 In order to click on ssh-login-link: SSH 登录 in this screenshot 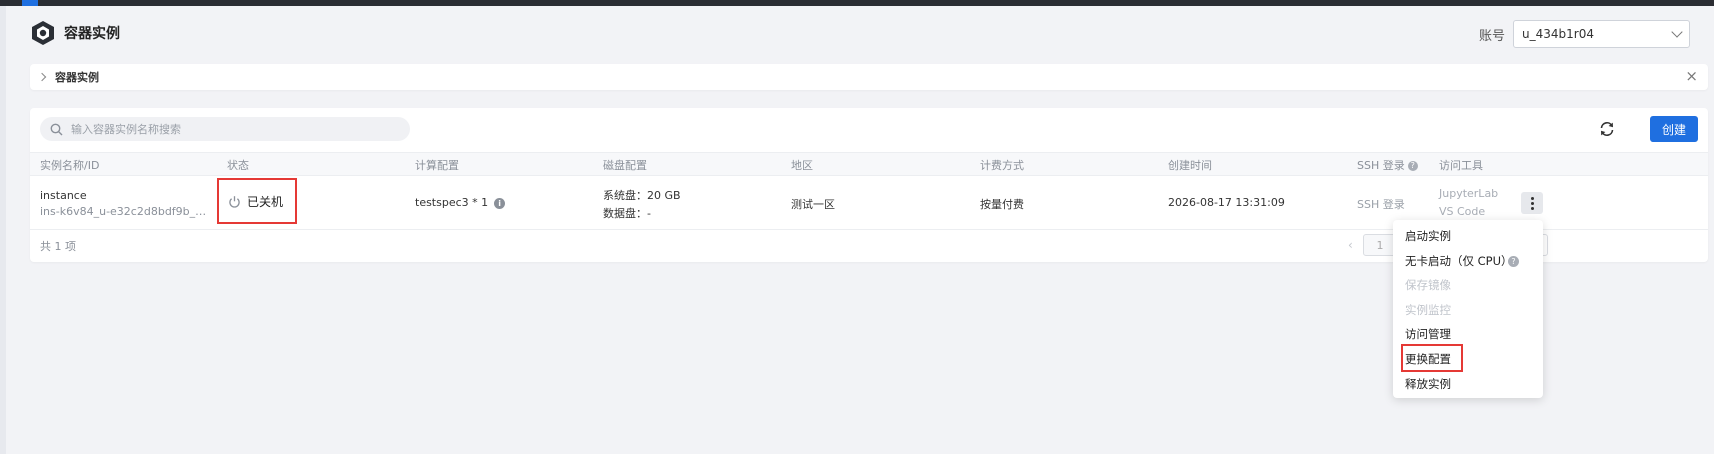, I will do `click(1381, 204)`.